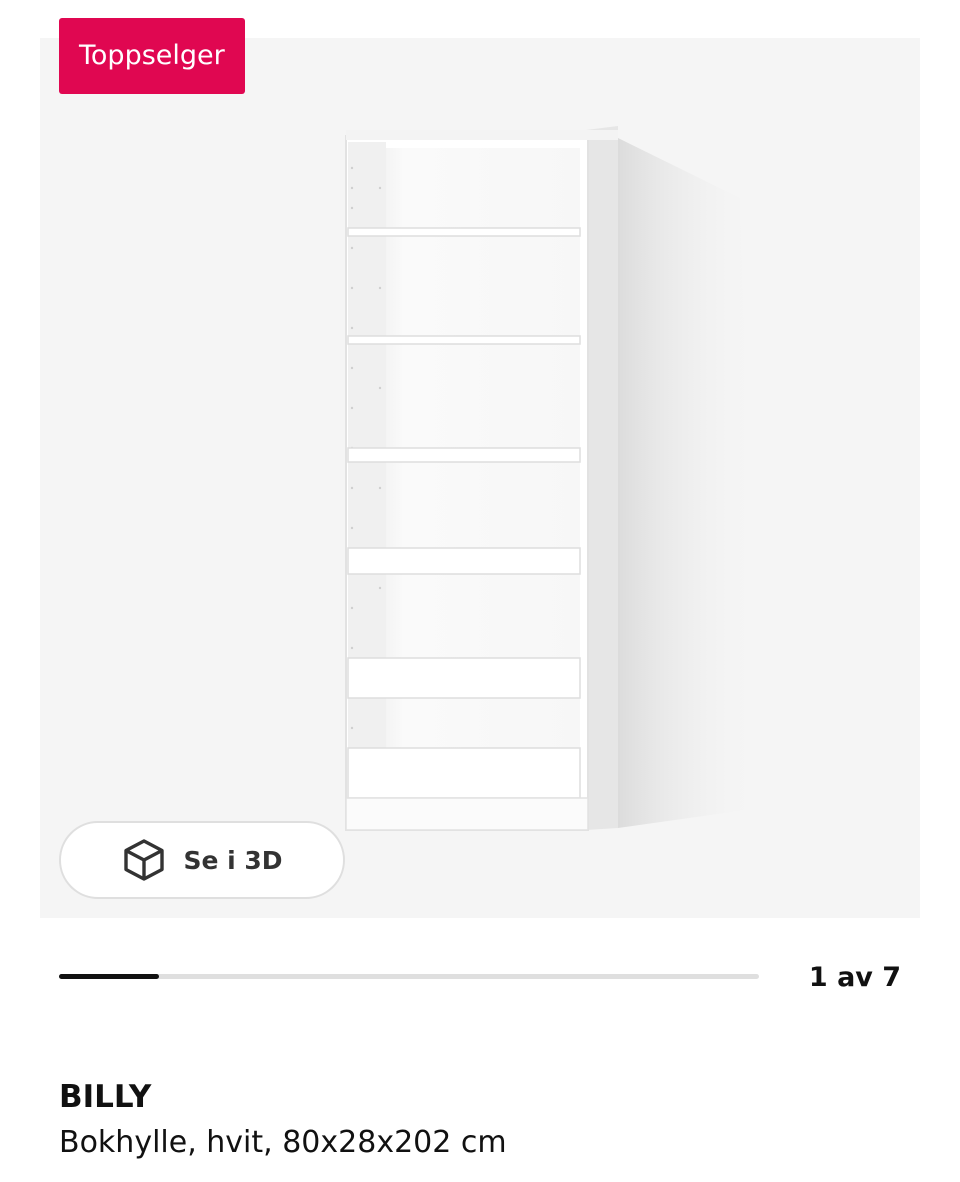 The image size is (960, 1182). Describe the element at coordinates (105, 1097) in the screenshot. I see `product-name: BILLY` at that location.